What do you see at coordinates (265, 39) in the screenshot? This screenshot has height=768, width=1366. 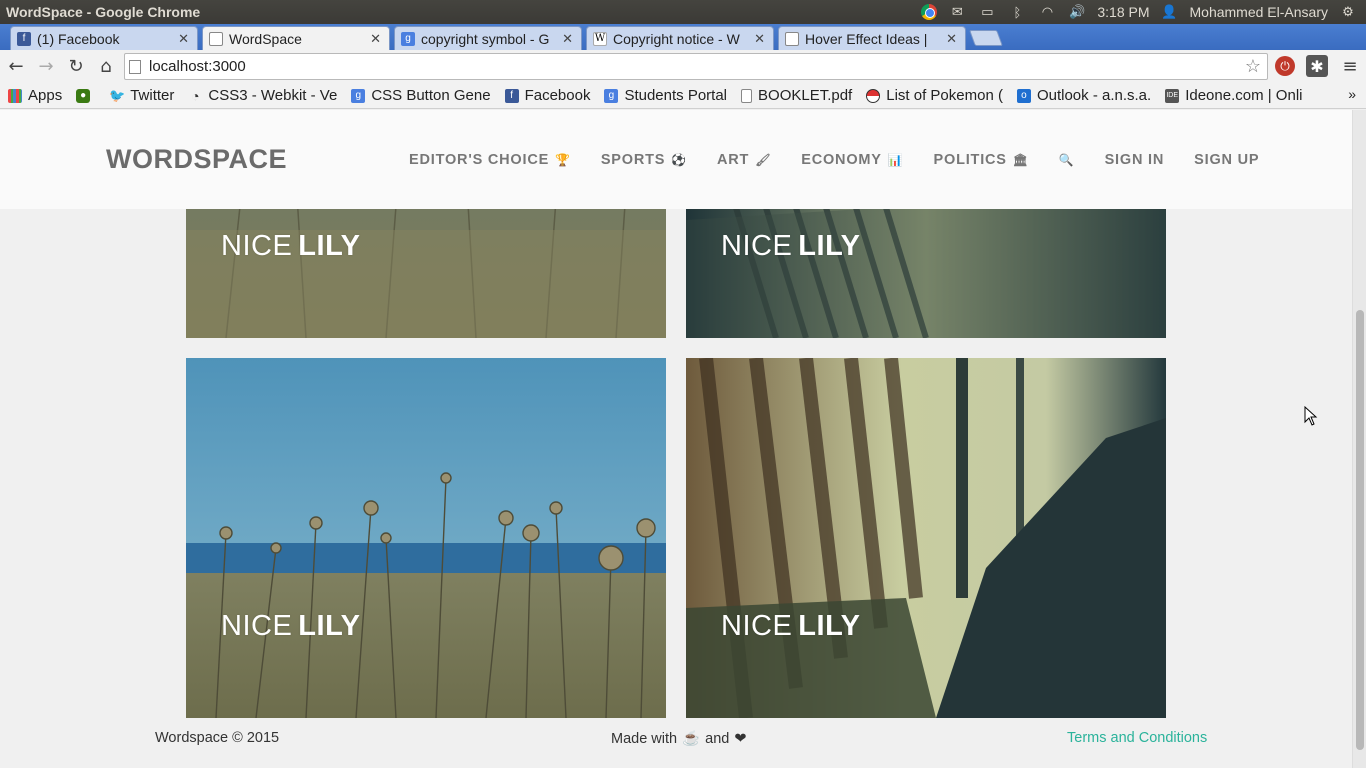 I see `tab-label: WordSpace` at bounding box center [265, 39].